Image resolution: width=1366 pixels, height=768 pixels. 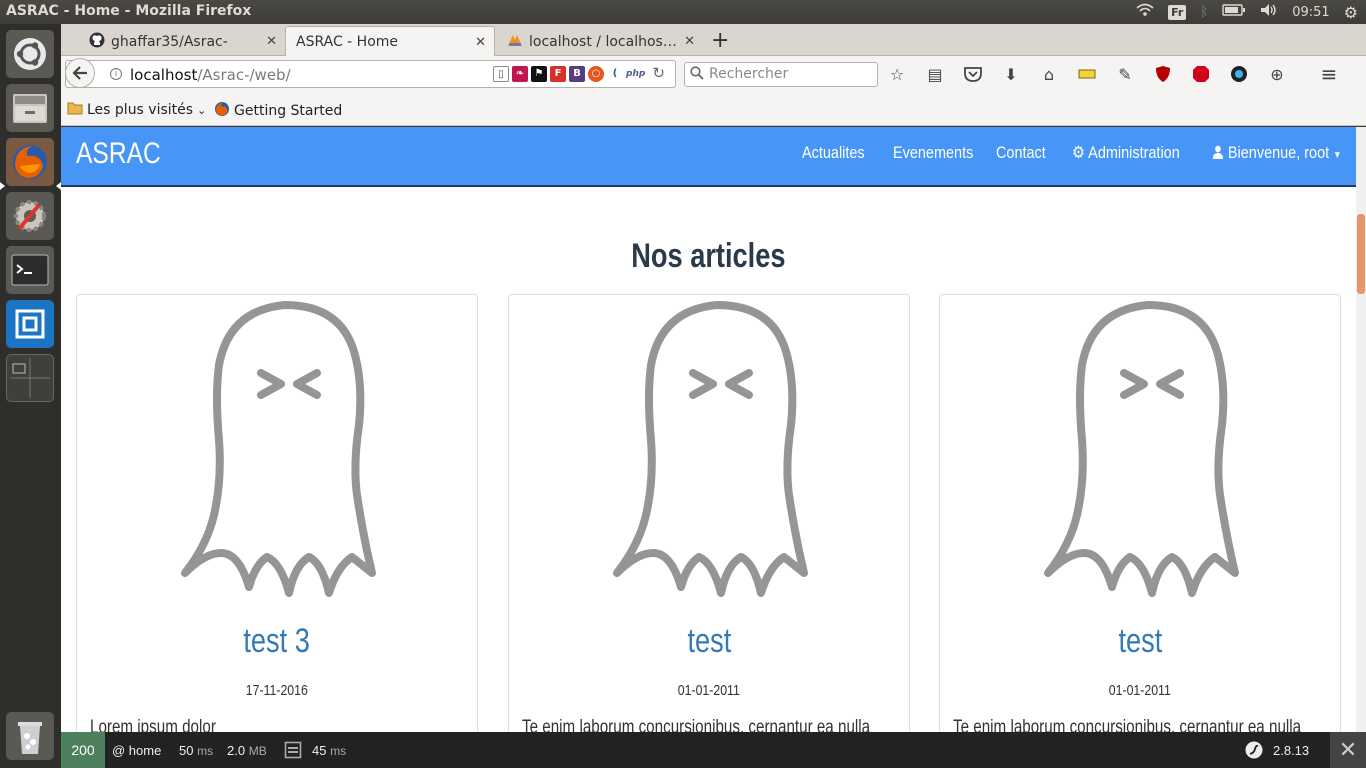 What do you see at coordinates (277, 690) in the screenshot?
I see `article-date: 17-11-2016` at bounding box center [277, 690].